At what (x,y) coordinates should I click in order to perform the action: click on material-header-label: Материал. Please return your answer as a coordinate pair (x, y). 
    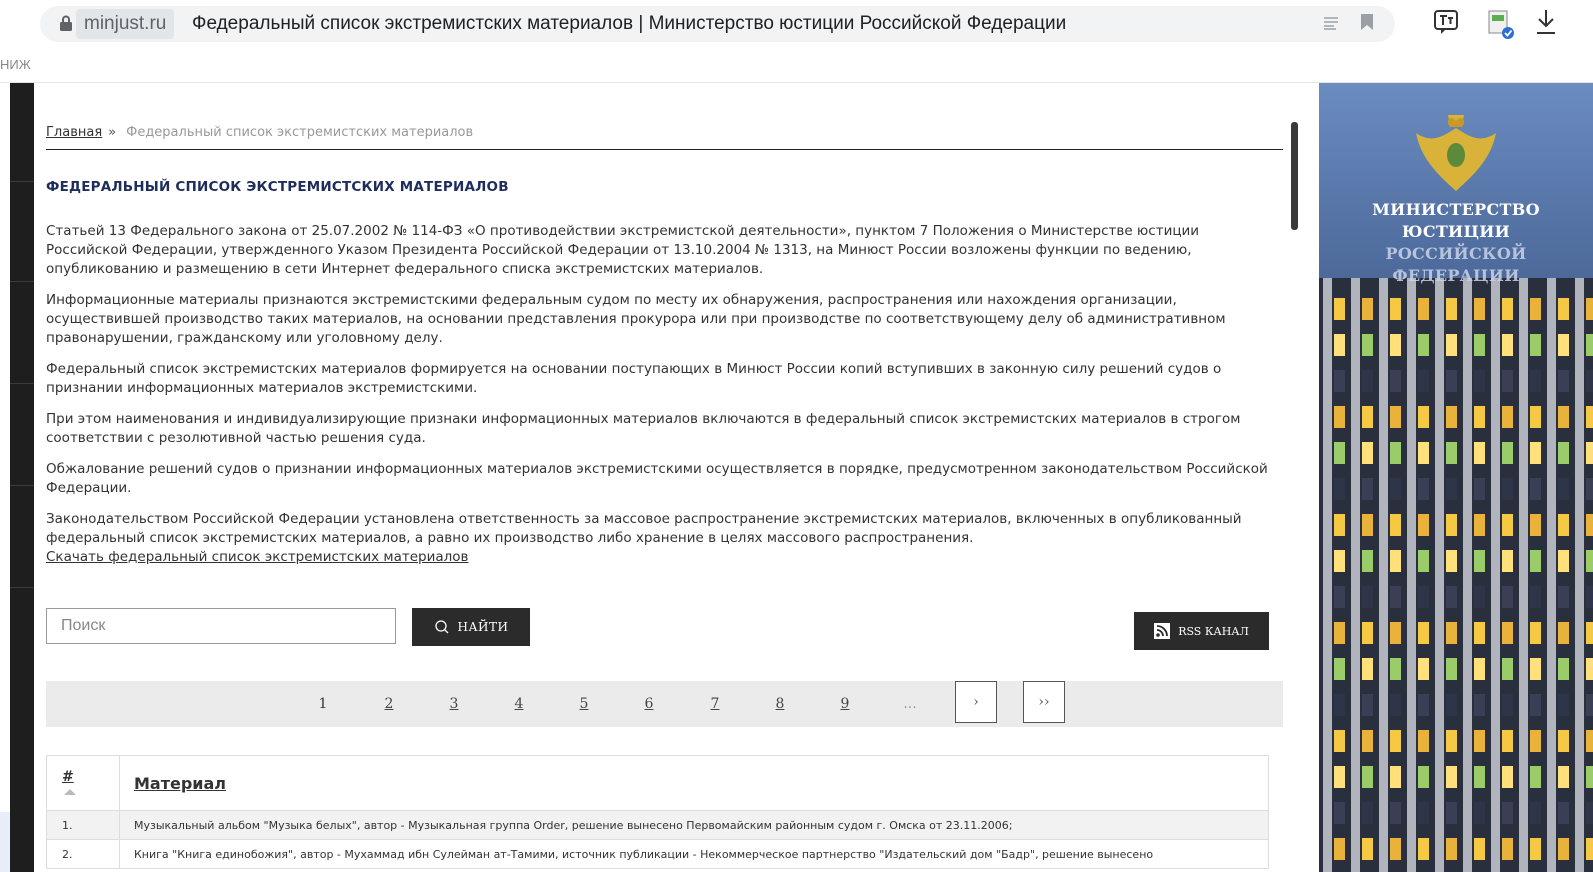
    Looking at the image, I should click on (180, 783).